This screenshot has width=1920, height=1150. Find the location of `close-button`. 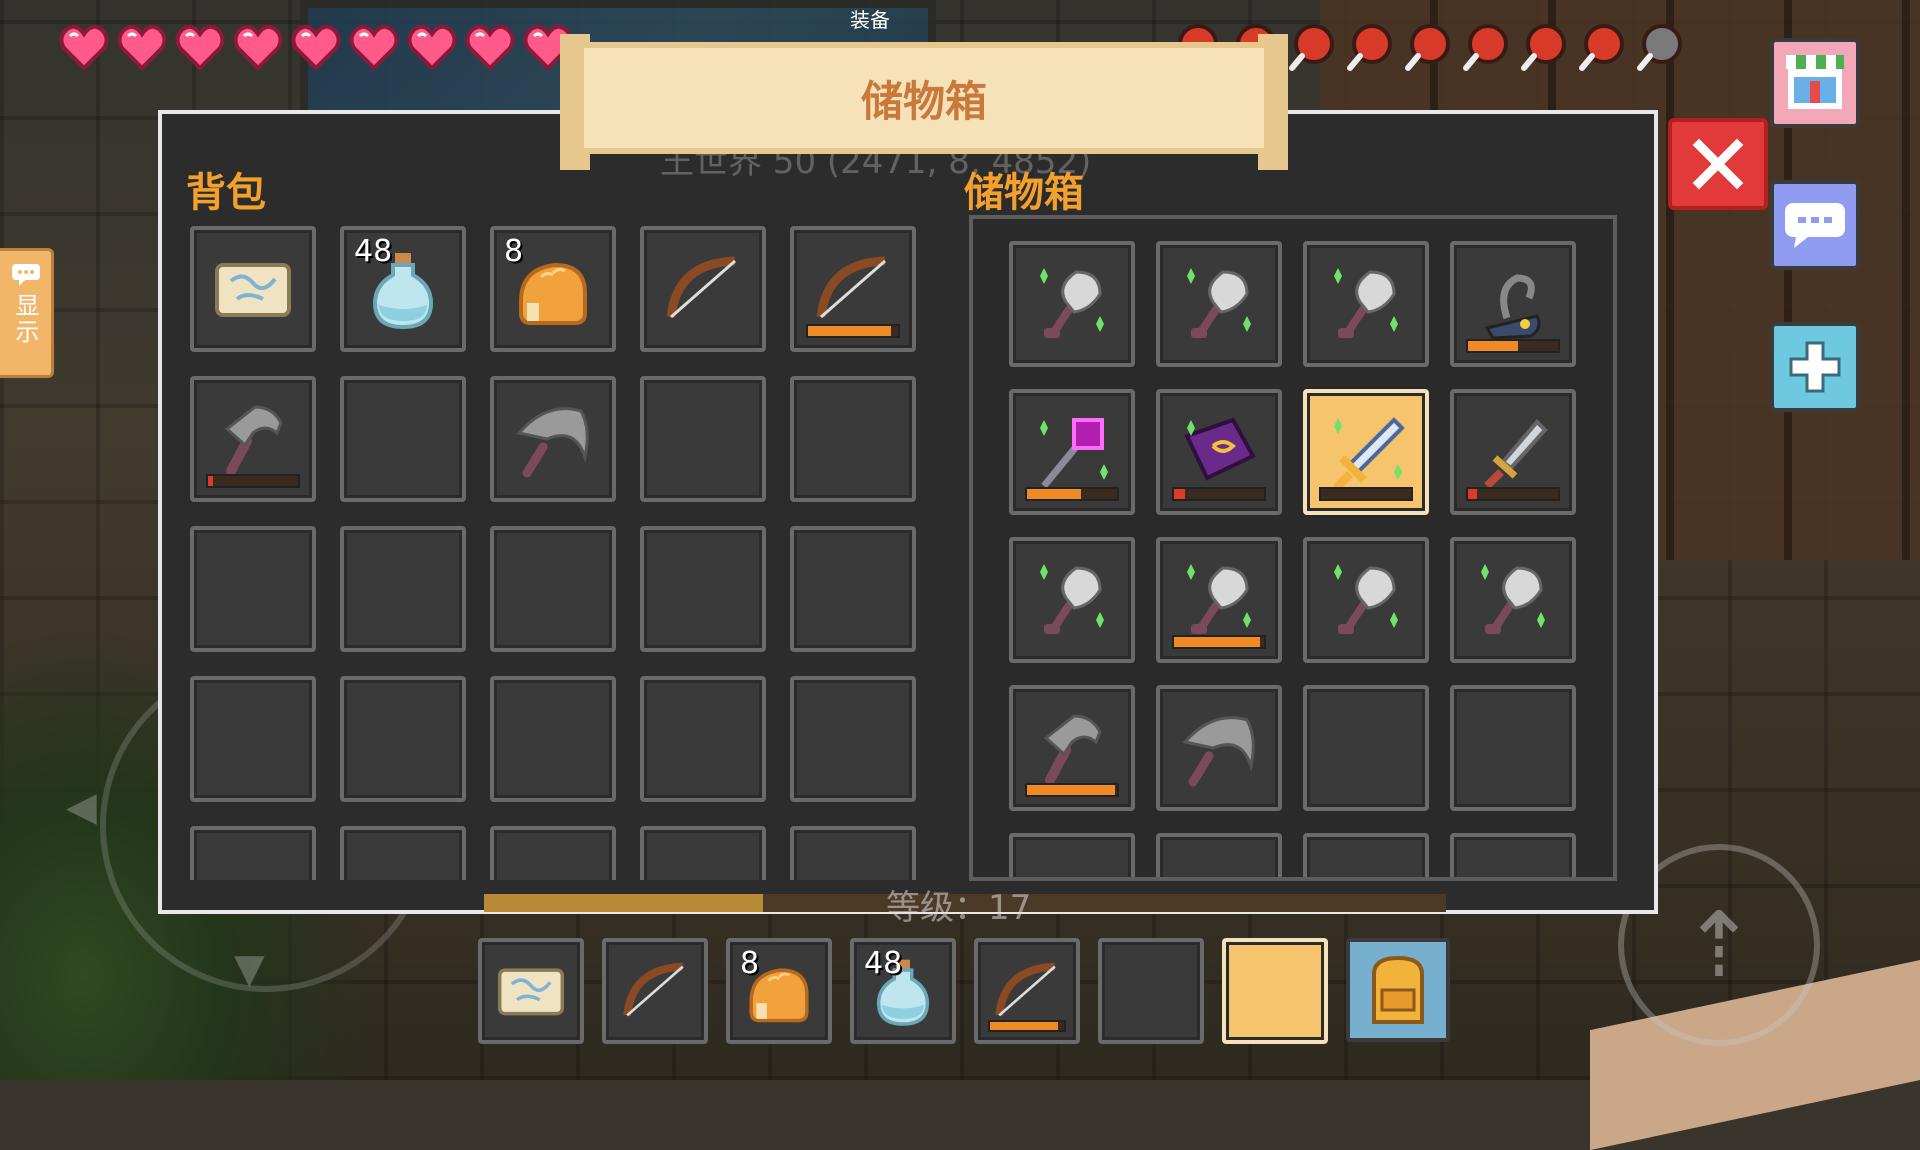

close-button is located at coordinates (1718, 164).